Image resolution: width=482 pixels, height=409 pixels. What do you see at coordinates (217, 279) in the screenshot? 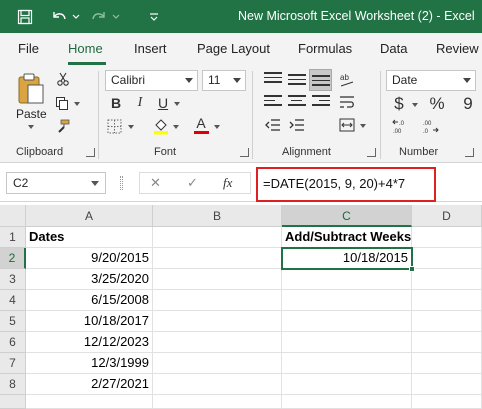
I see `cell-b3` at bounding box center [217, 279].